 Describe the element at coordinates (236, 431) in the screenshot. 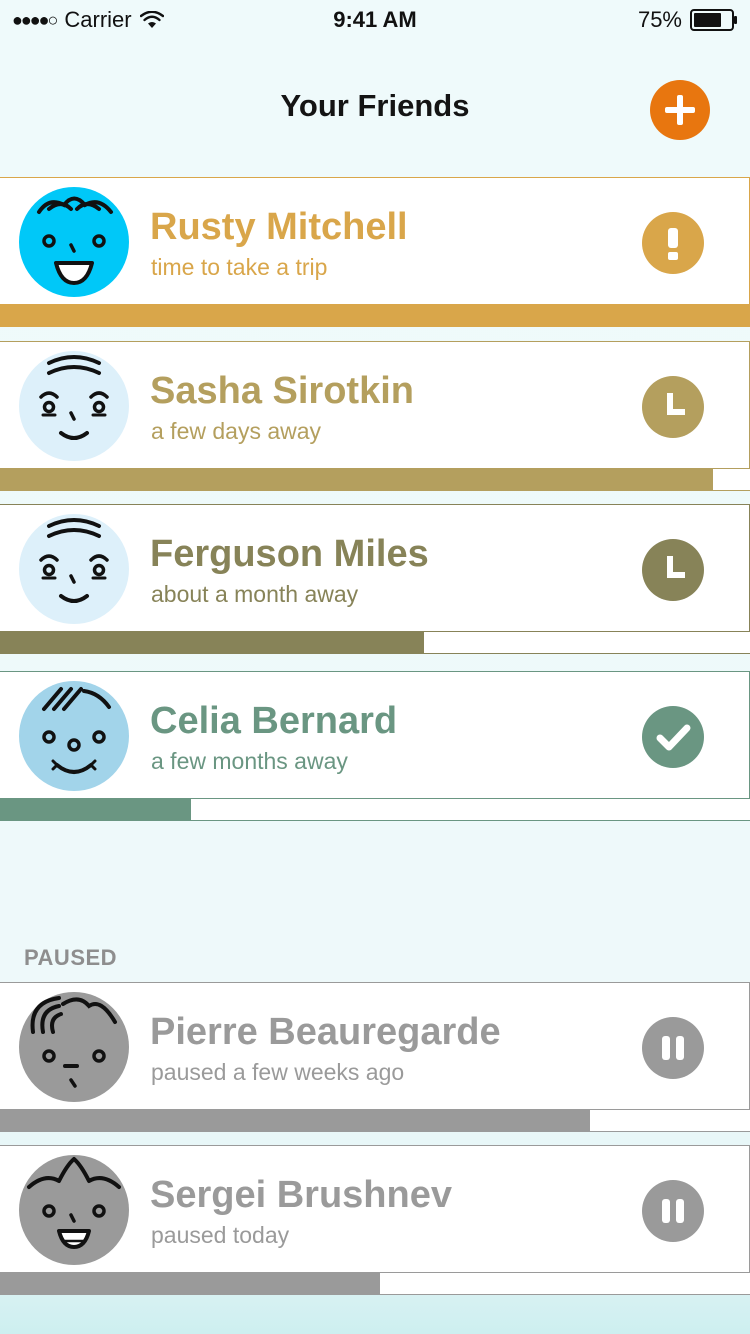

I see `friend-subtitle: a few days away` at that location.